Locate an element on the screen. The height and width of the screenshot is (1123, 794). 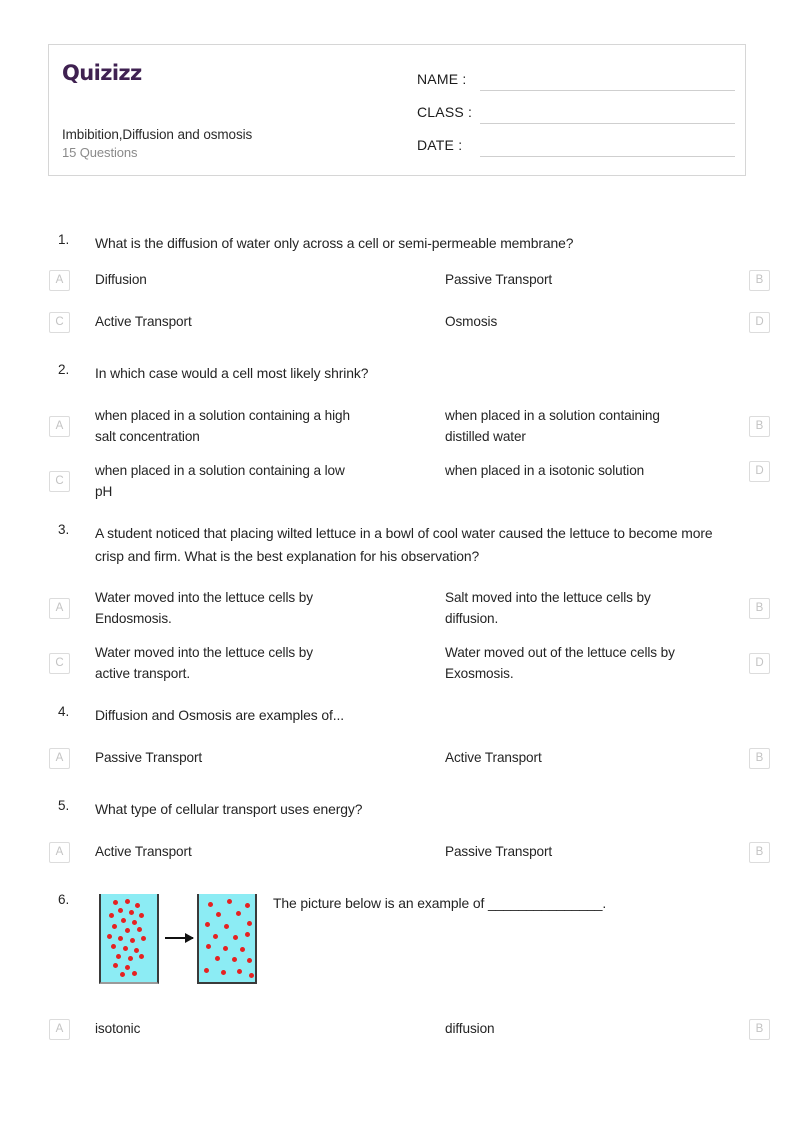
option-row: C Active Transport D Osmosis is located at coordinates (397, 327).